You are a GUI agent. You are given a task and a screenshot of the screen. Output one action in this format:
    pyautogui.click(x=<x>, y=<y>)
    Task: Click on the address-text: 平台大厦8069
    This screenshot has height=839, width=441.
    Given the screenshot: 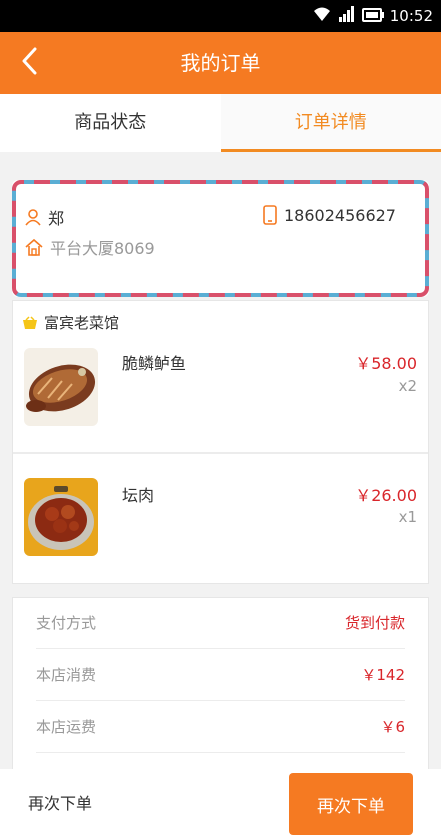 What is the action you would take?
    pyautogui.click(x=102, y=248)
    